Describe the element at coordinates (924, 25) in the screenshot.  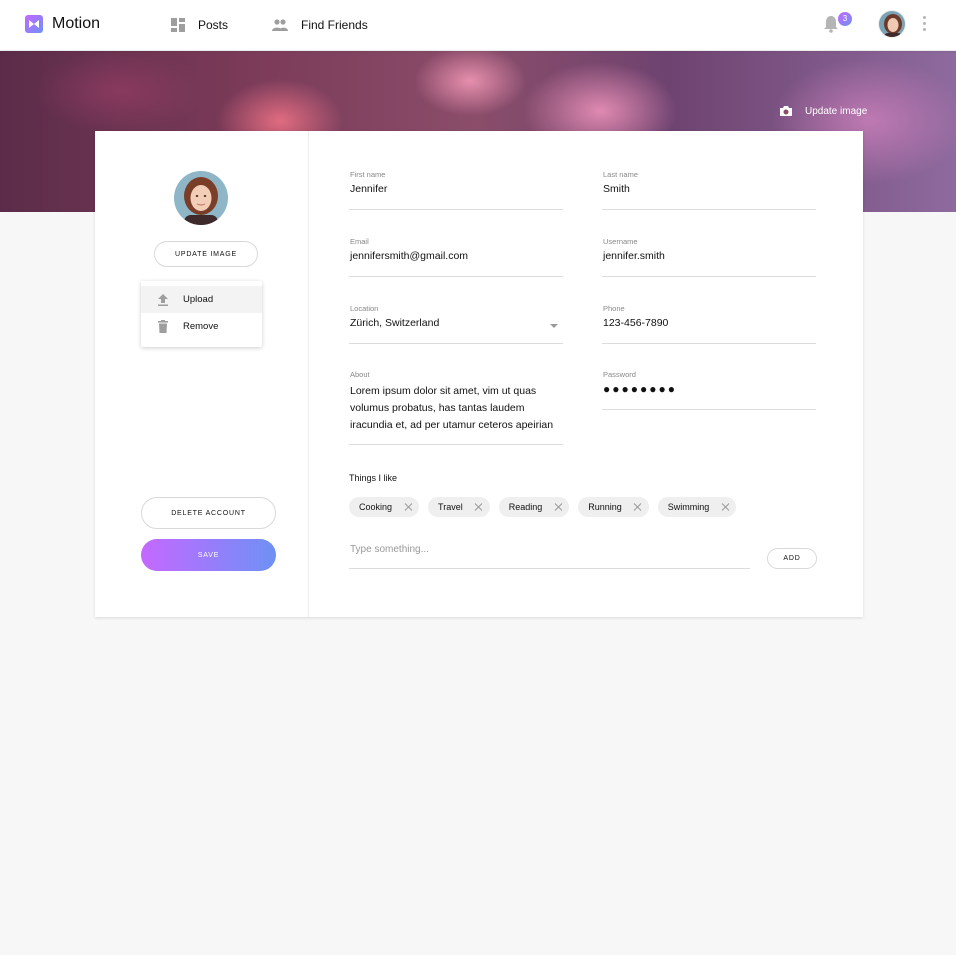
I see `more-options-icon` at that location.